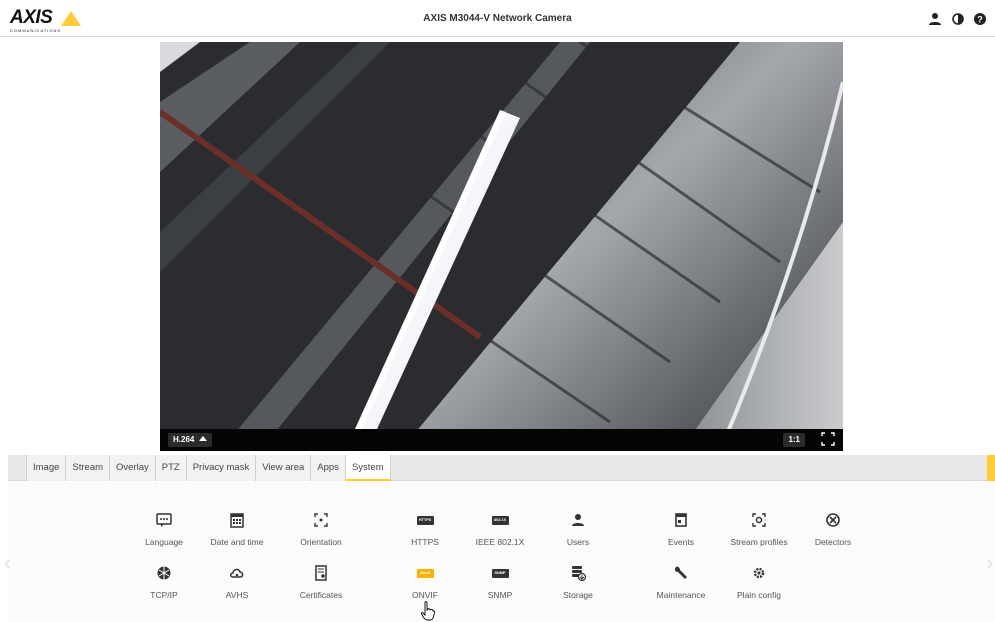 This screenshot has height=622, width=995. I want to click on system-item-users: Users, so click(578, 529).